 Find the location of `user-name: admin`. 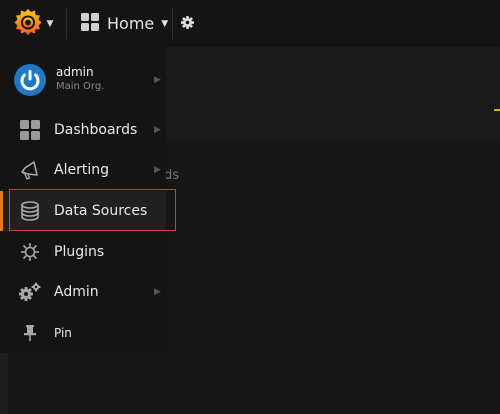

user-name: admin is located at coordinates (75, 72).